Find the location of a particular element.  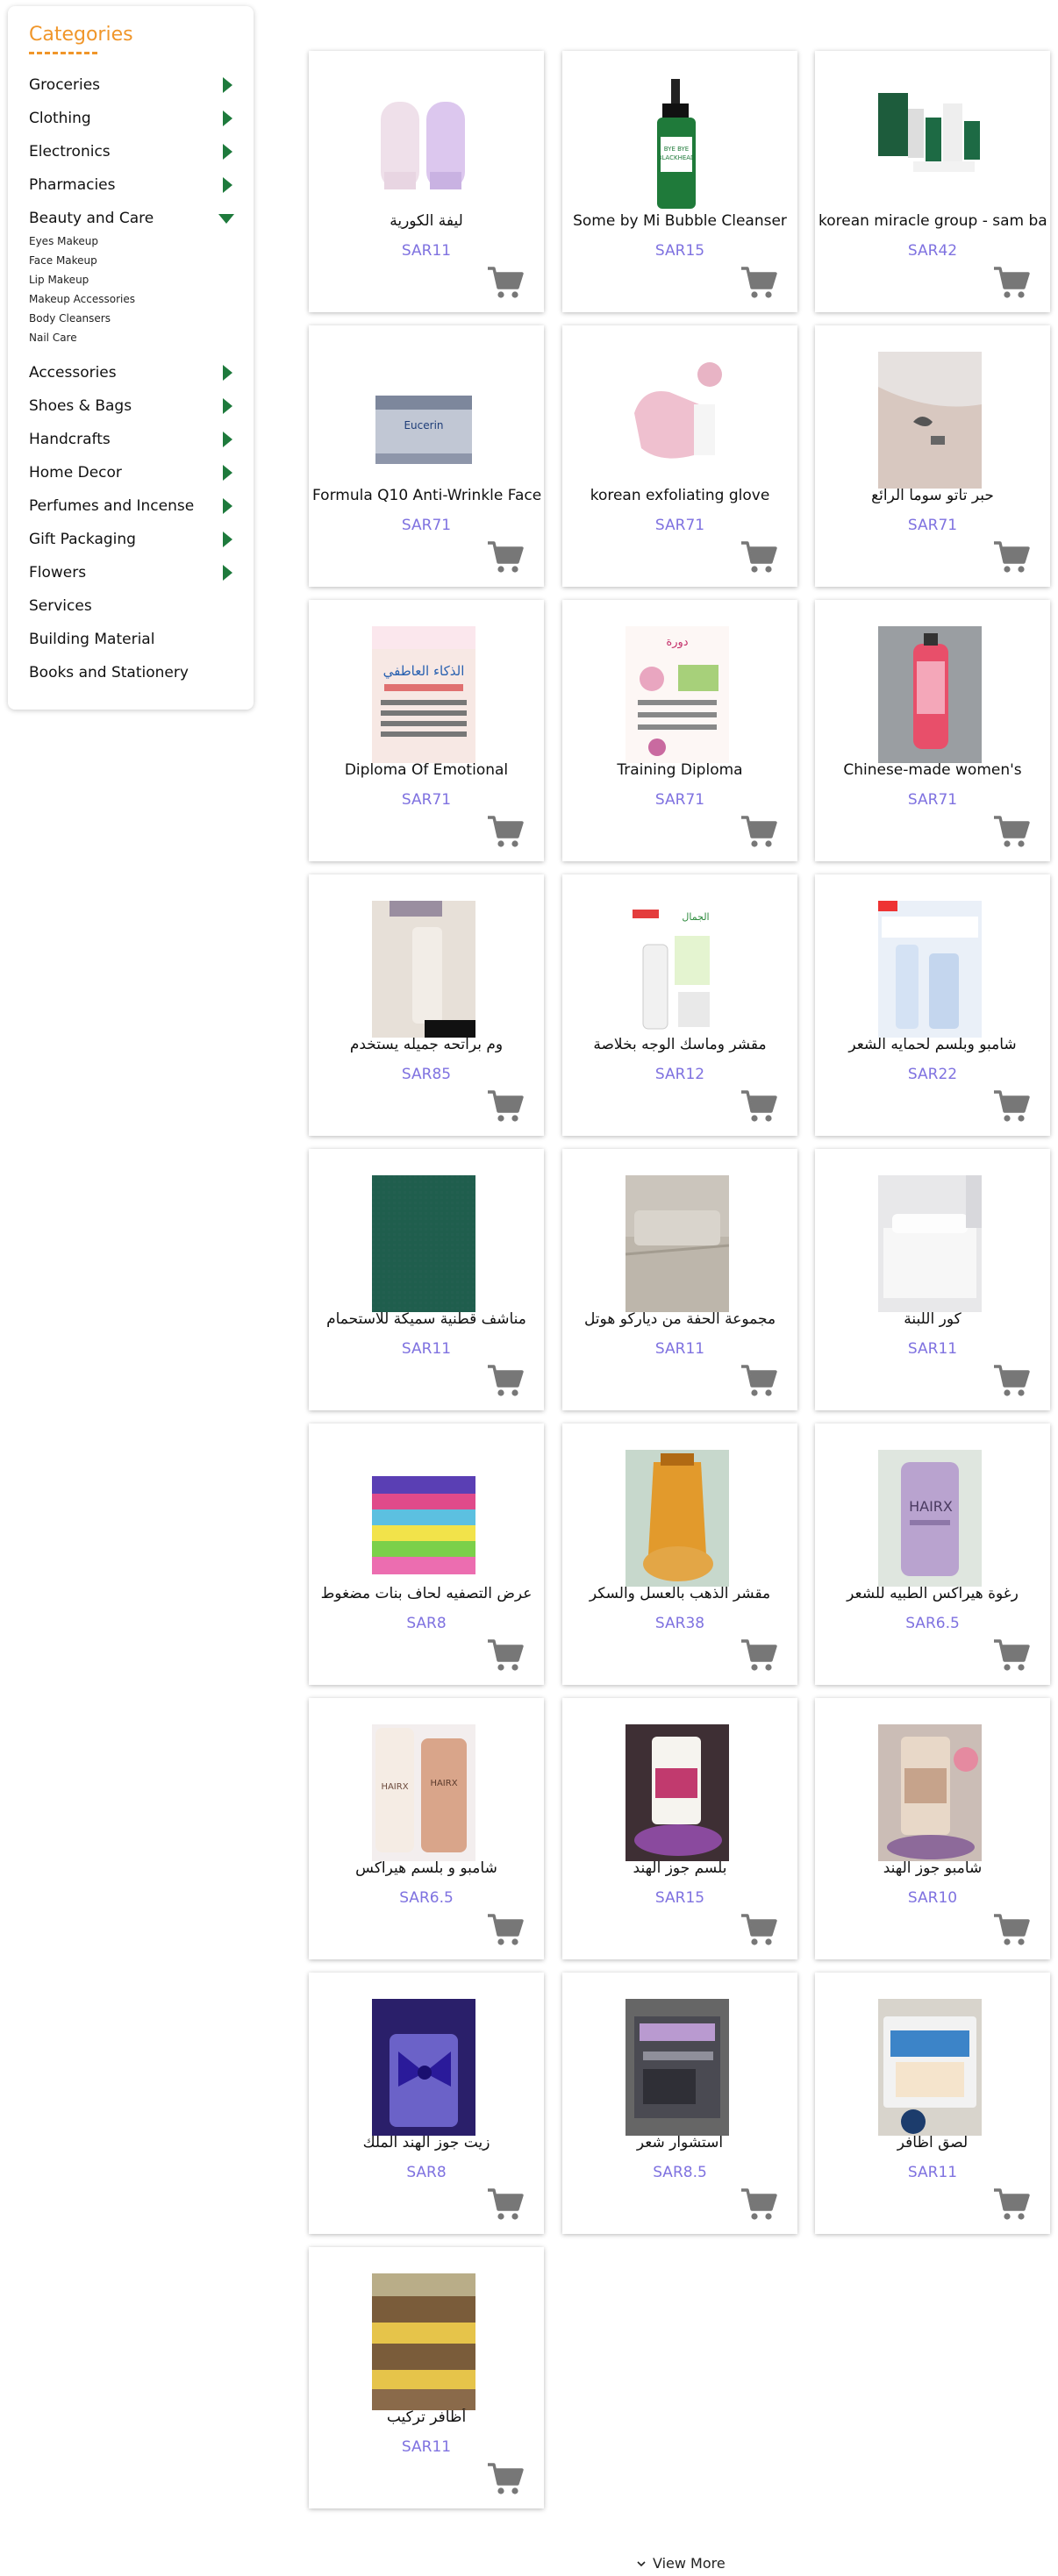

product-card: korean exfoliating glove SAR71 is located at coordinates (679, 456).